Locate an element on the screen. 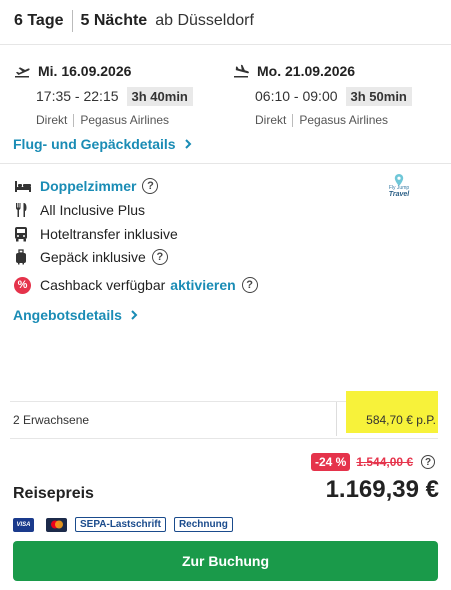 The image size is (451, 590). transfer-text: Hoteltransfer inklusive is located at coordinates (109, 234).